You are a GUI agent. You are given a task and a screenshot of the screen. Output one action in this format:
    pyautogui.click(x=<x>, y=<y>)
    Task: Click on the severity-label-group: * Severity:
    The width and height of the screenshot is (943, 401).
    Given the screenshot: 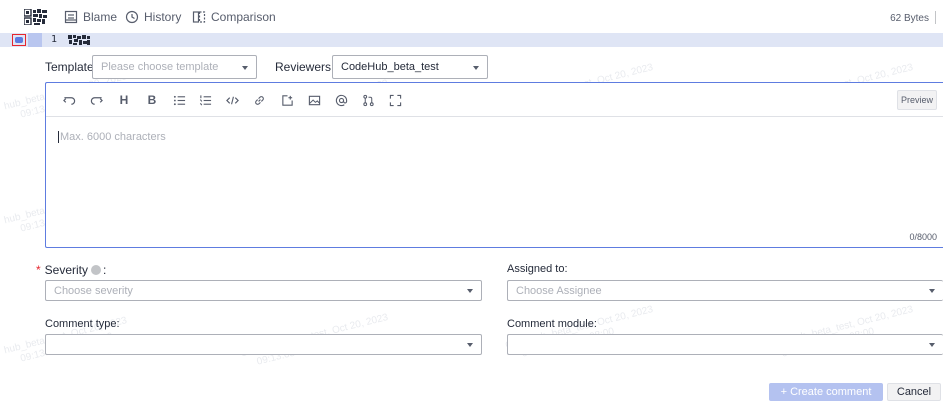 What is the action you would take?
    pyautogui.click(x=71, y=270)
    